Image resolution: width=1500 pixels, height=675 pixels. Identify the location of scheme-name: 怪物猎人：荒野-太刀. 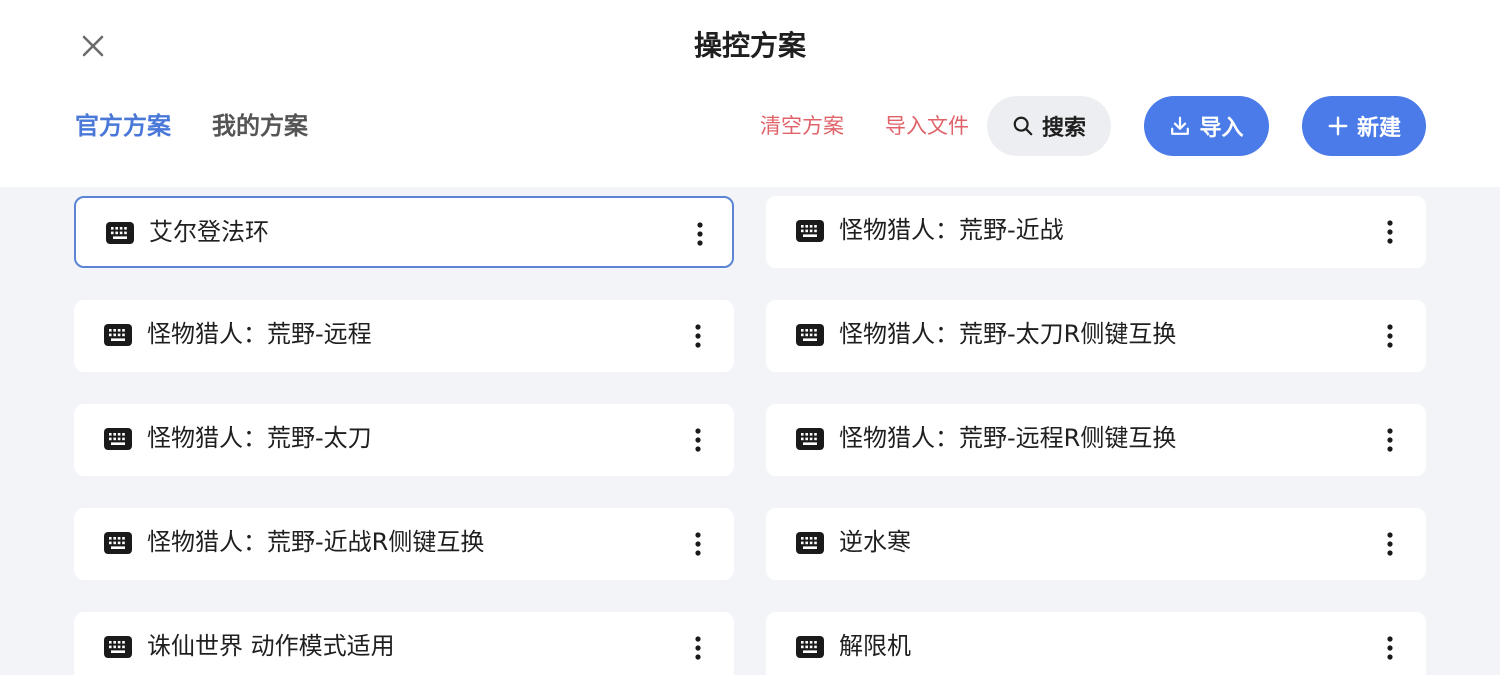
(259, 438).